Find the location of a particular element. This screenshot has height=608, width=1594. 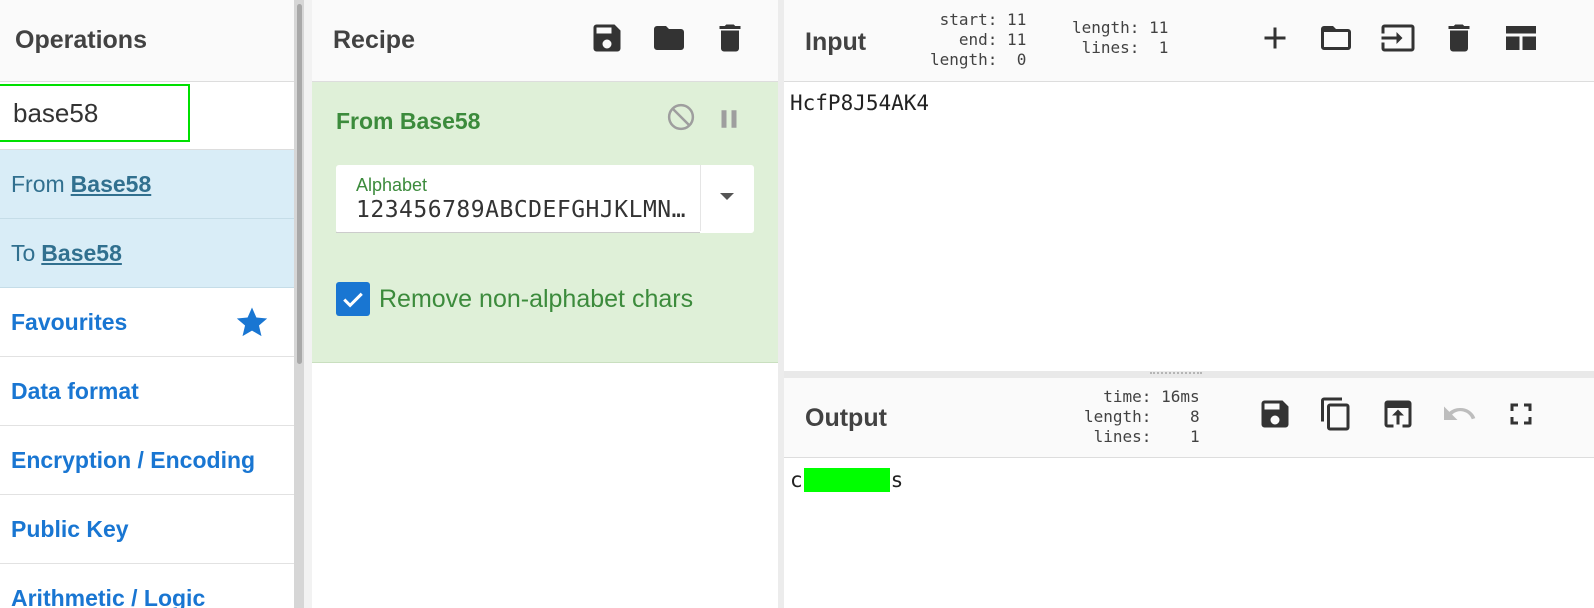

maximise-output-icon is located at coordinates (1521, 414).